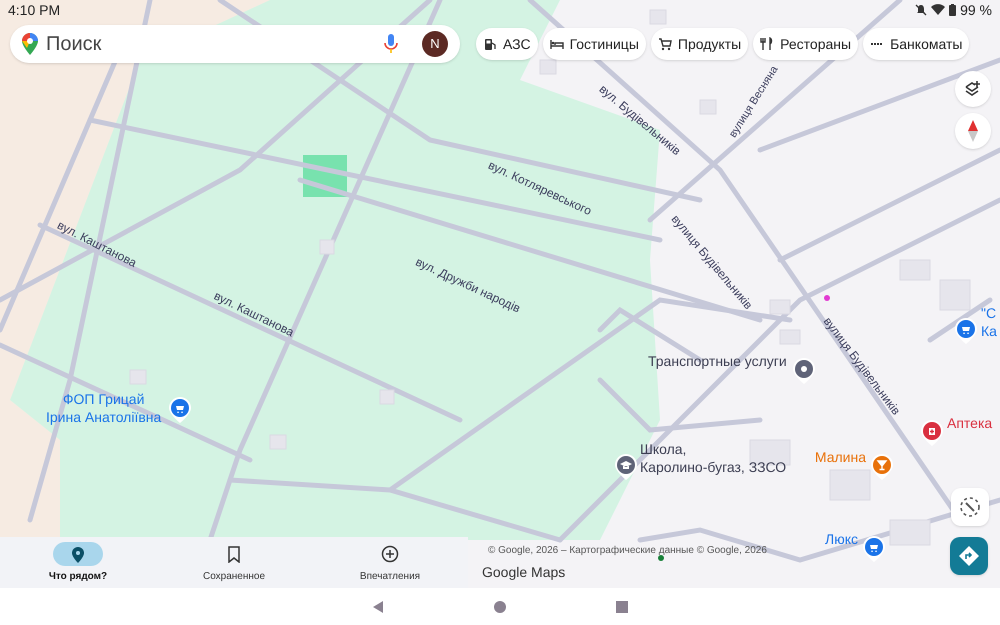 The height and width of the screenshot is (625, 1000). I want to click on category-chip: Продукты, so click(699, 44).